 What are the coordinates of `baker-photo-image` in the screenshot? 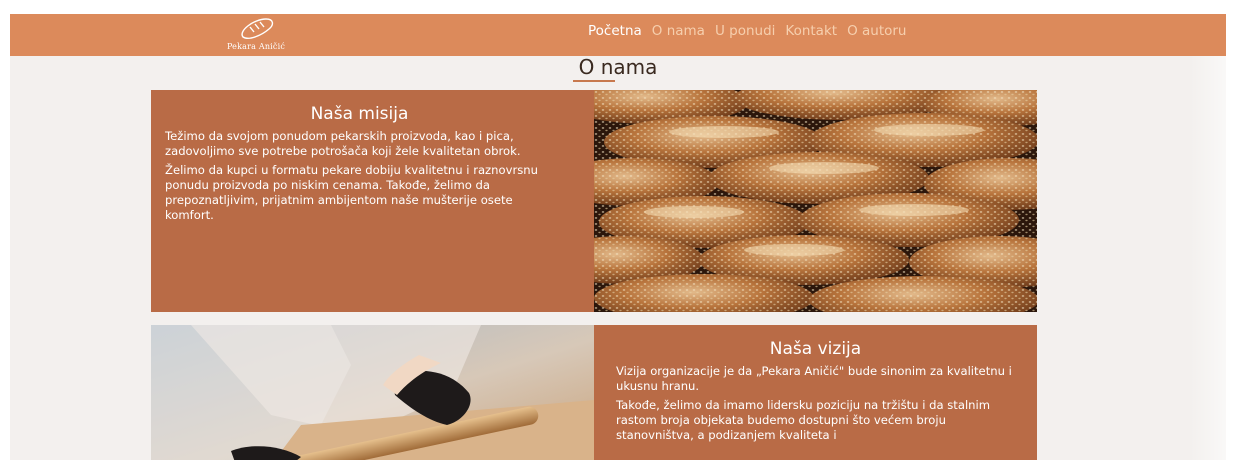 It's located at (372, 392).